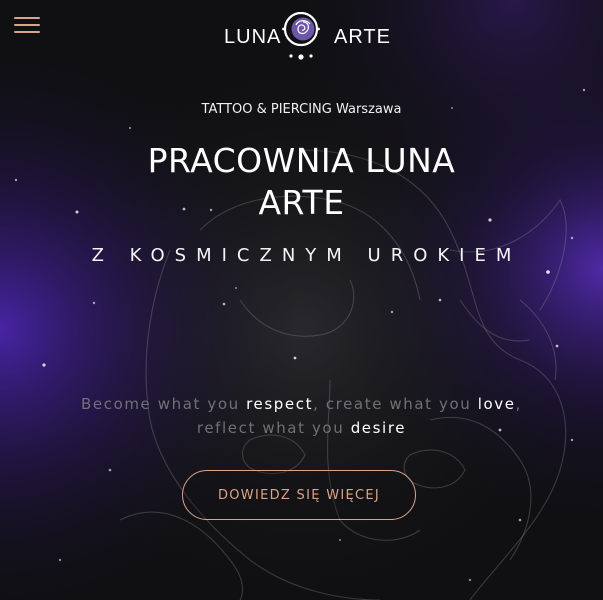  What do you see at coordinates (299, 495) in the screenshot?
I see `learn-more-button: DOWIEDZ SIĘ WIĘCEJ` at bounding box center [299, 495].